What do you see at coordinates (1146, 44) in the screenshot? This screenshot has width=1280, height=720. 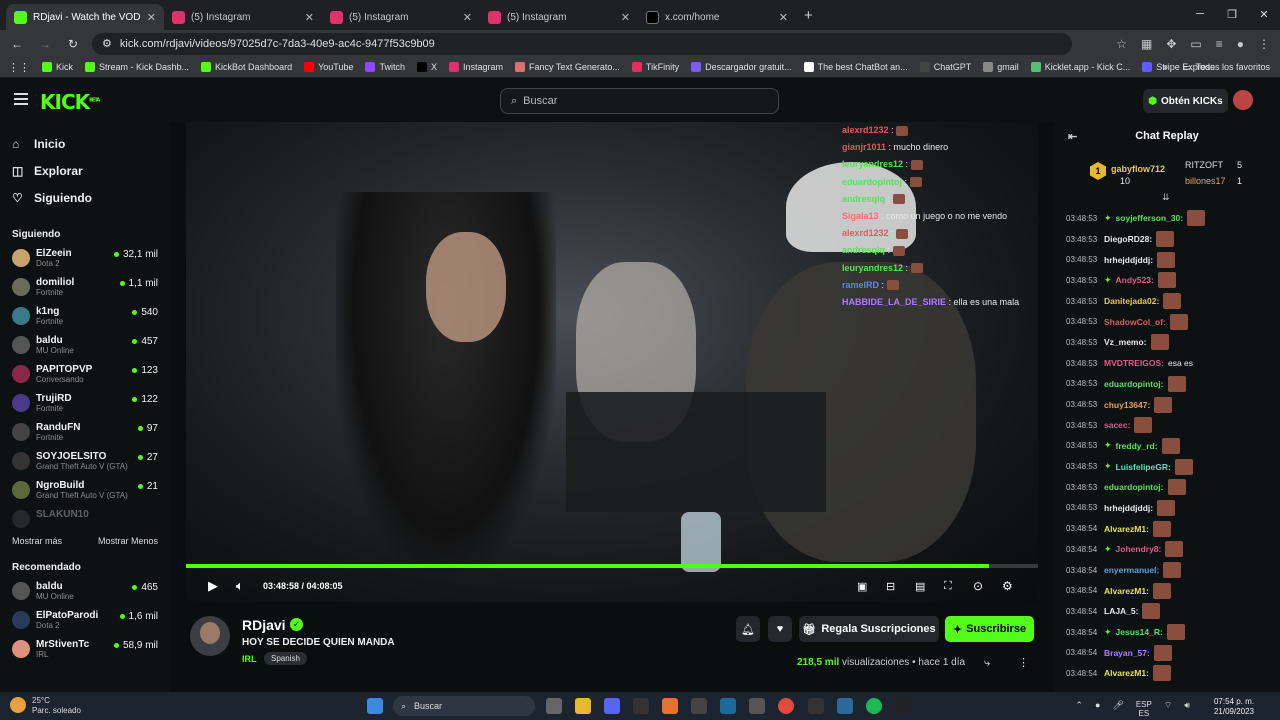 I see `extension-icon: ▦` at bounding box center [1146, 44].